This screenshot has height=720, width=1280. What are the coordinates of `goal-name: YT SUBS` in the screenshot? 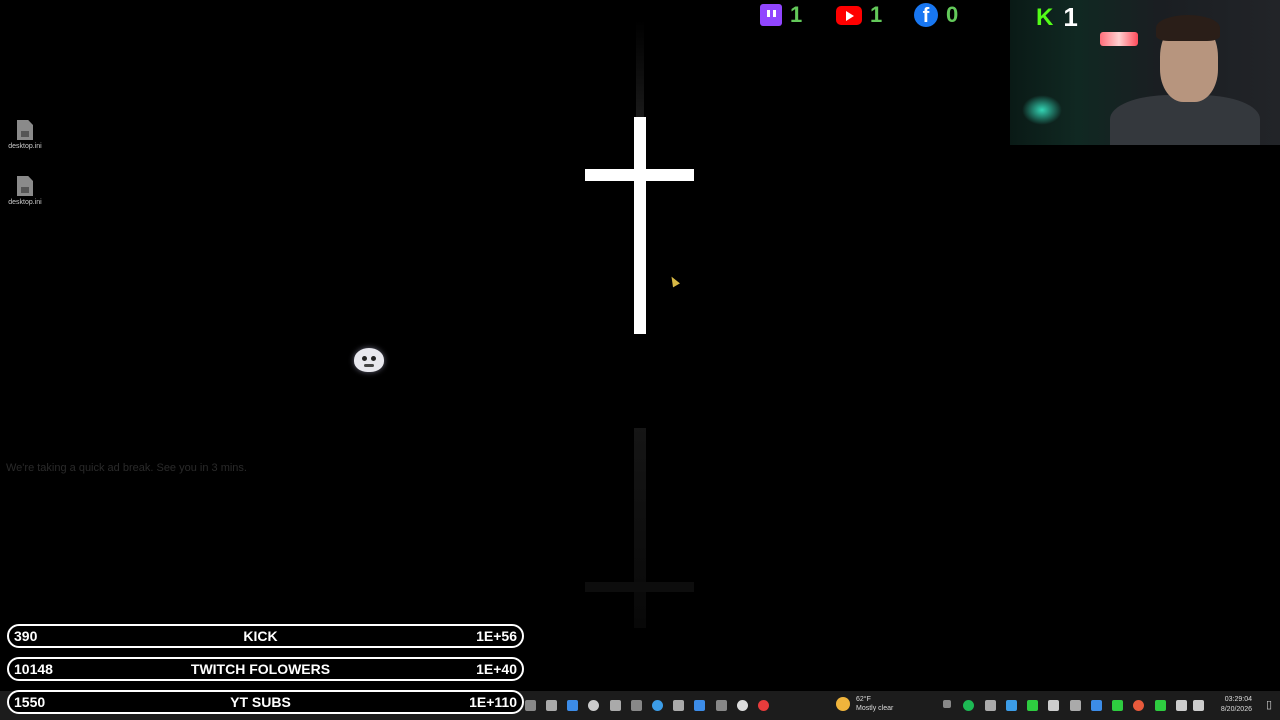 It's located at (260, 702).